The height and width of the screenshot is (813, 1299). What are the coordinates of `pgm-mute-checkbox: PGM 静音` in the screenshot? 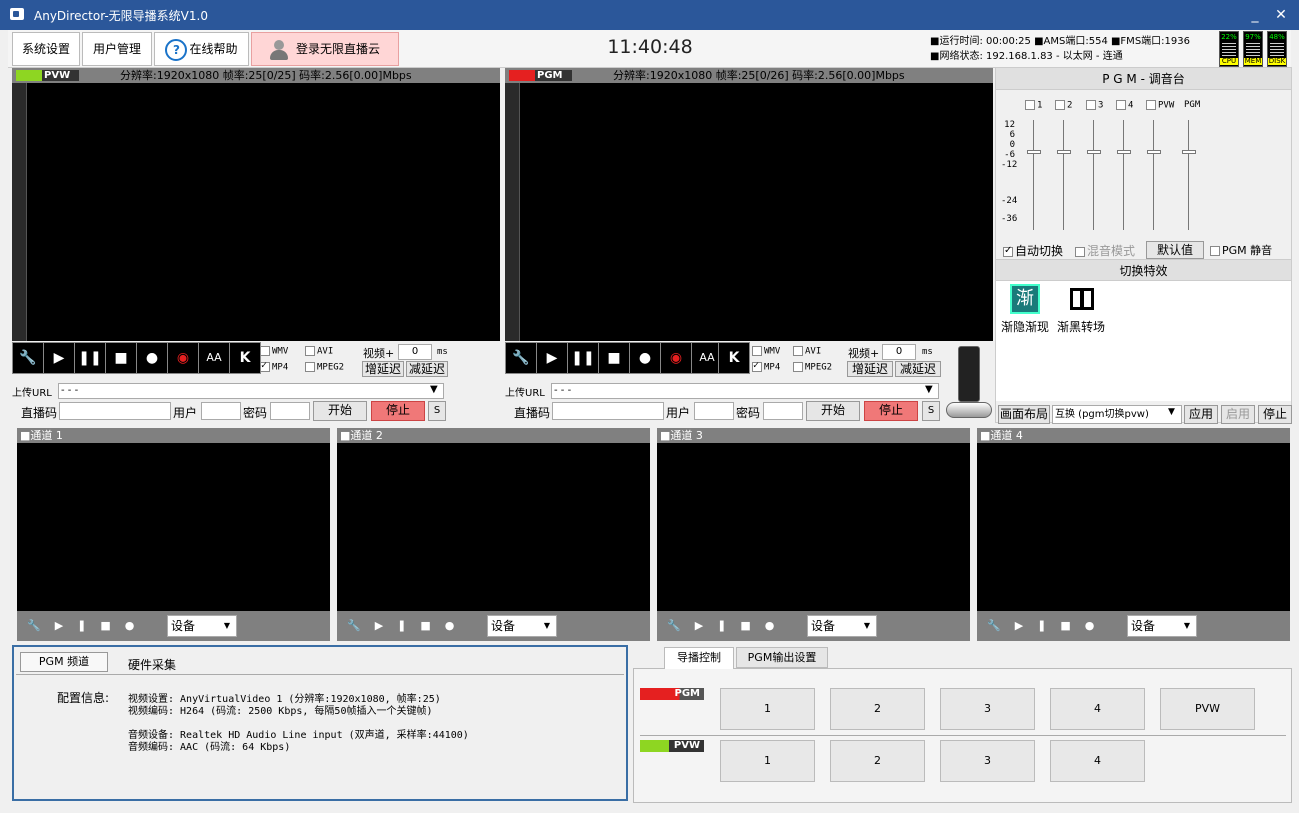 It's located at (1241, 250).